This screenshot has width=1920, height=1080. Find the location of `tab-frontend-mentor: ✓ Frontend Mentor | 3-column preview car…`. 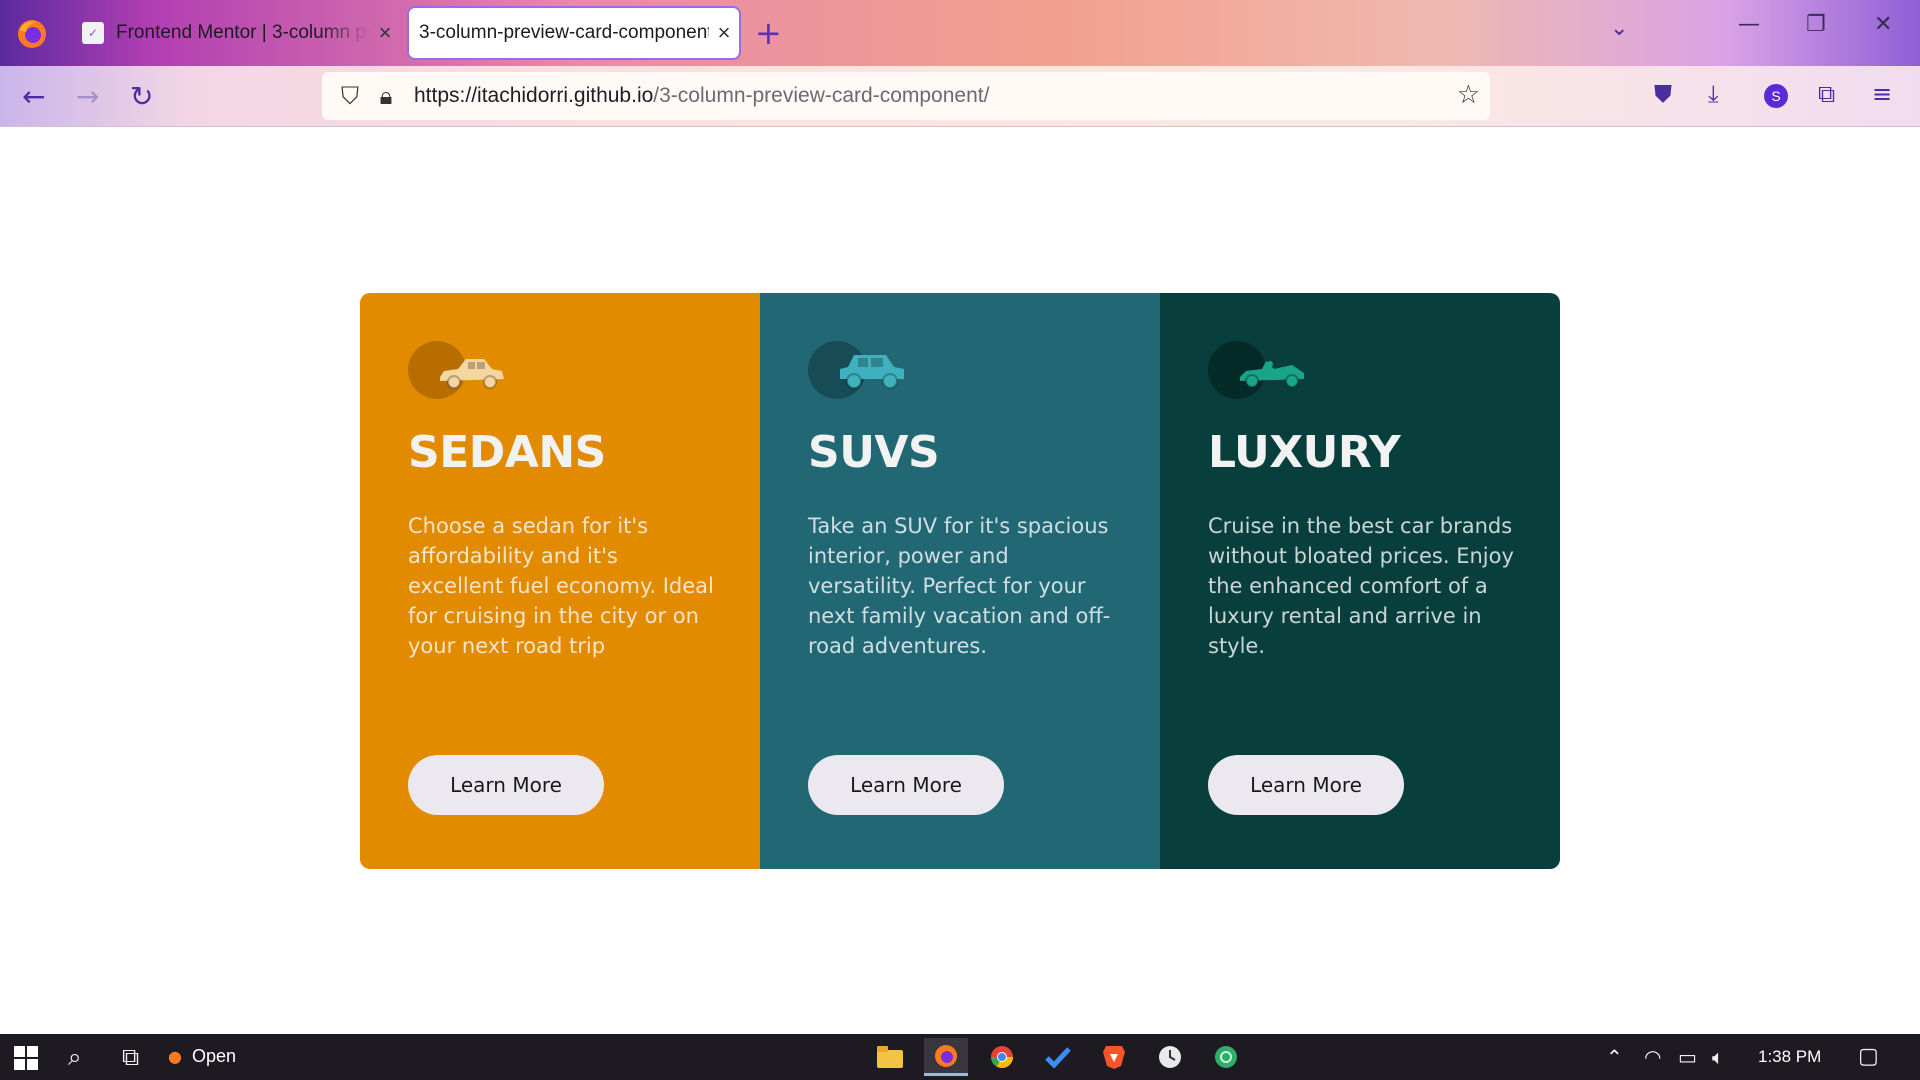

tab-frontend-mentor: ✓ Frontend Mentor | 3-column preview car… is located at coordinates (236, 33).